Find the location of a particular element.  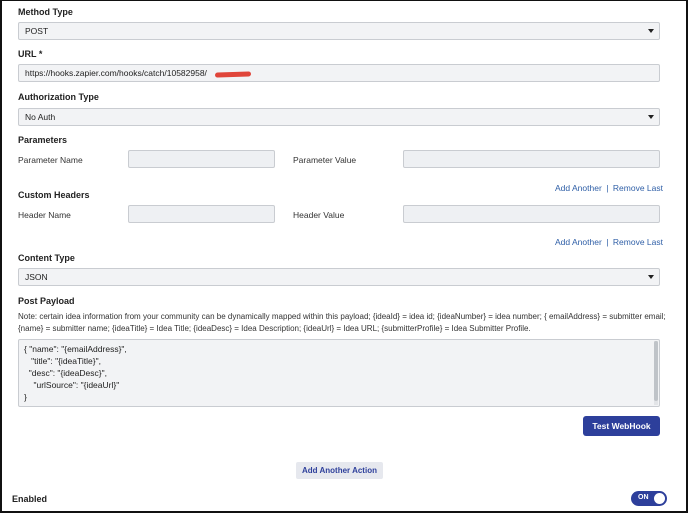

parameters-label: Parameters is located at coordinates (43, 140).